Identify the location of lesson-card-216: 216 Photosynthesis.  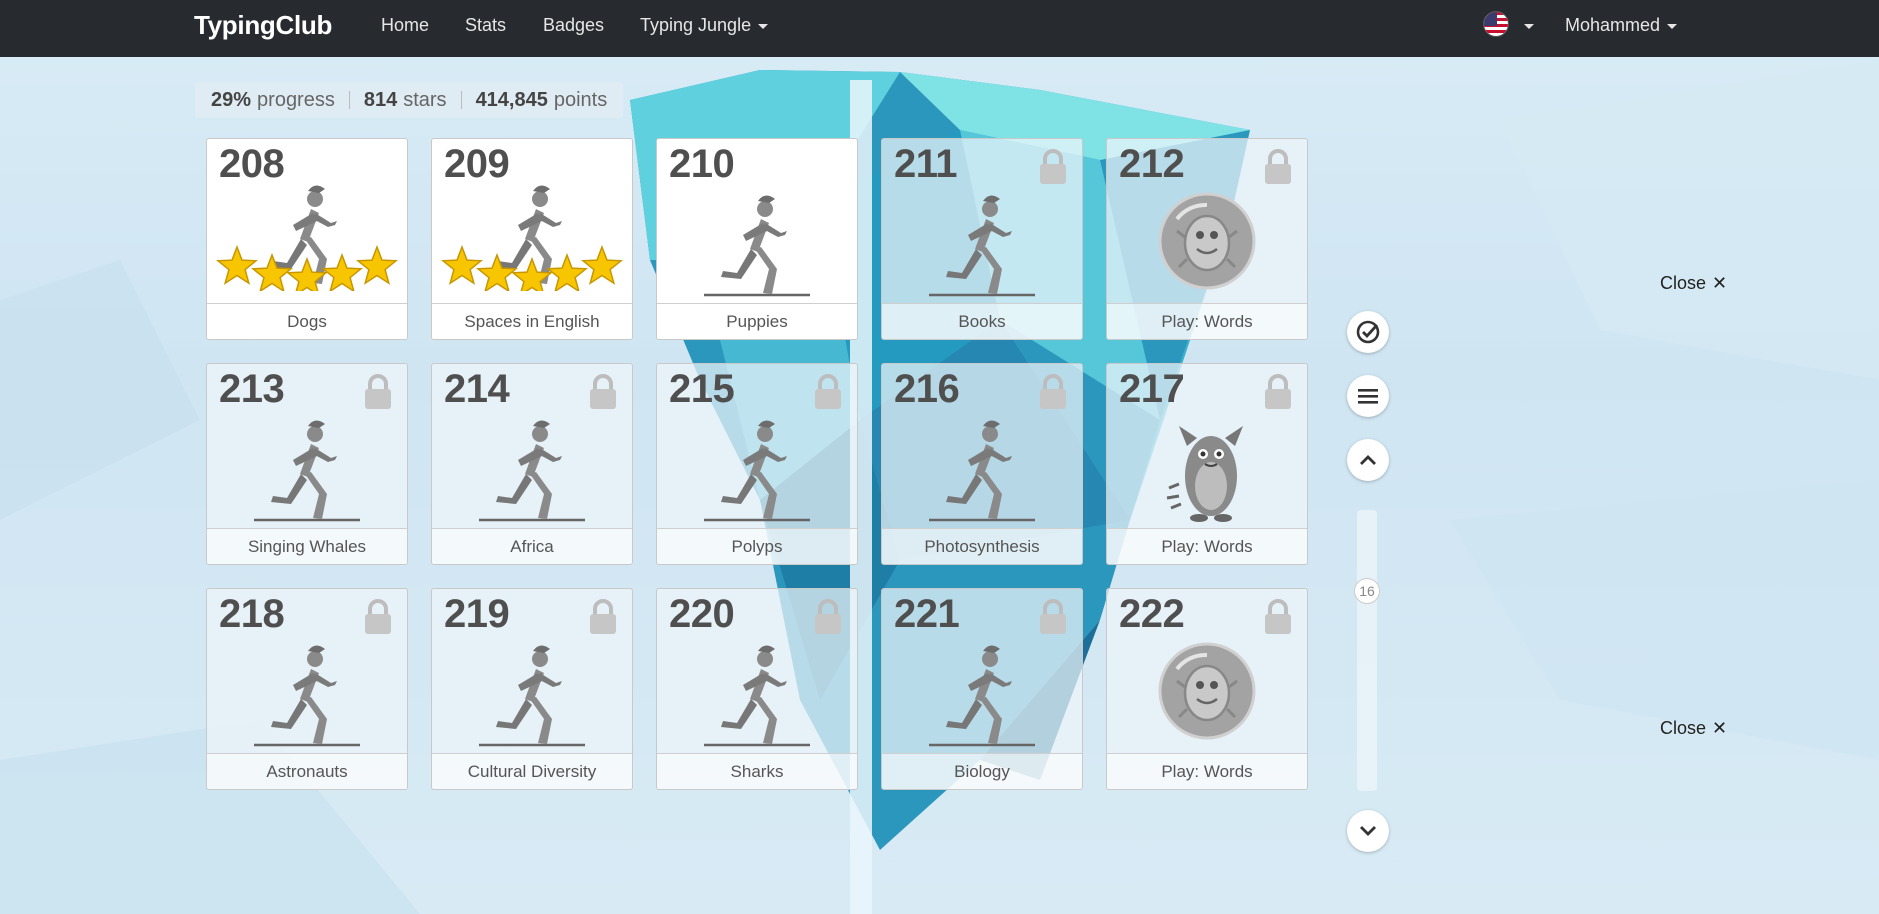
(982, 464).